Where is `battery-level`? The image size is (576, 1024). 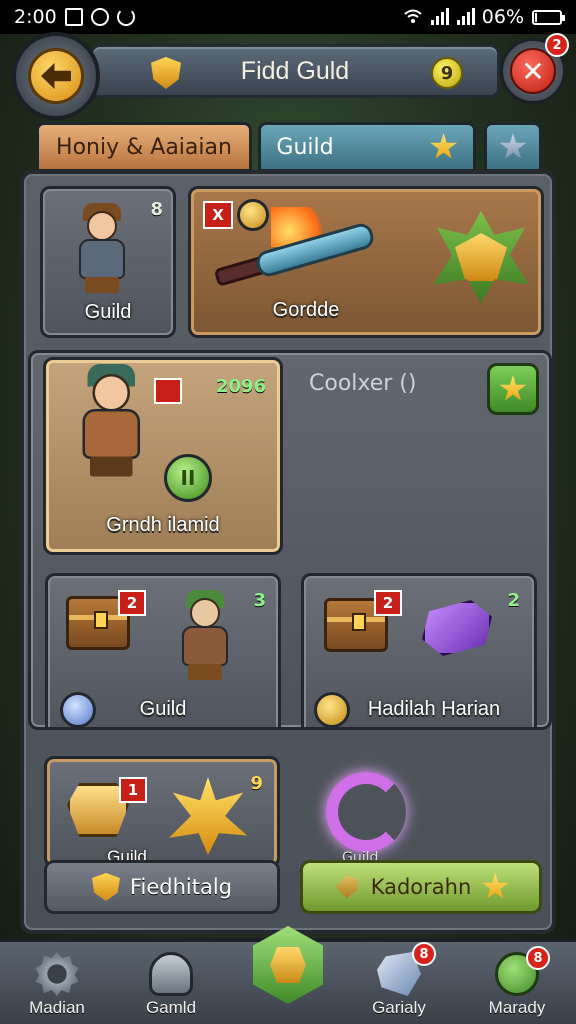 battery-level is located at coordinates (536, 17).